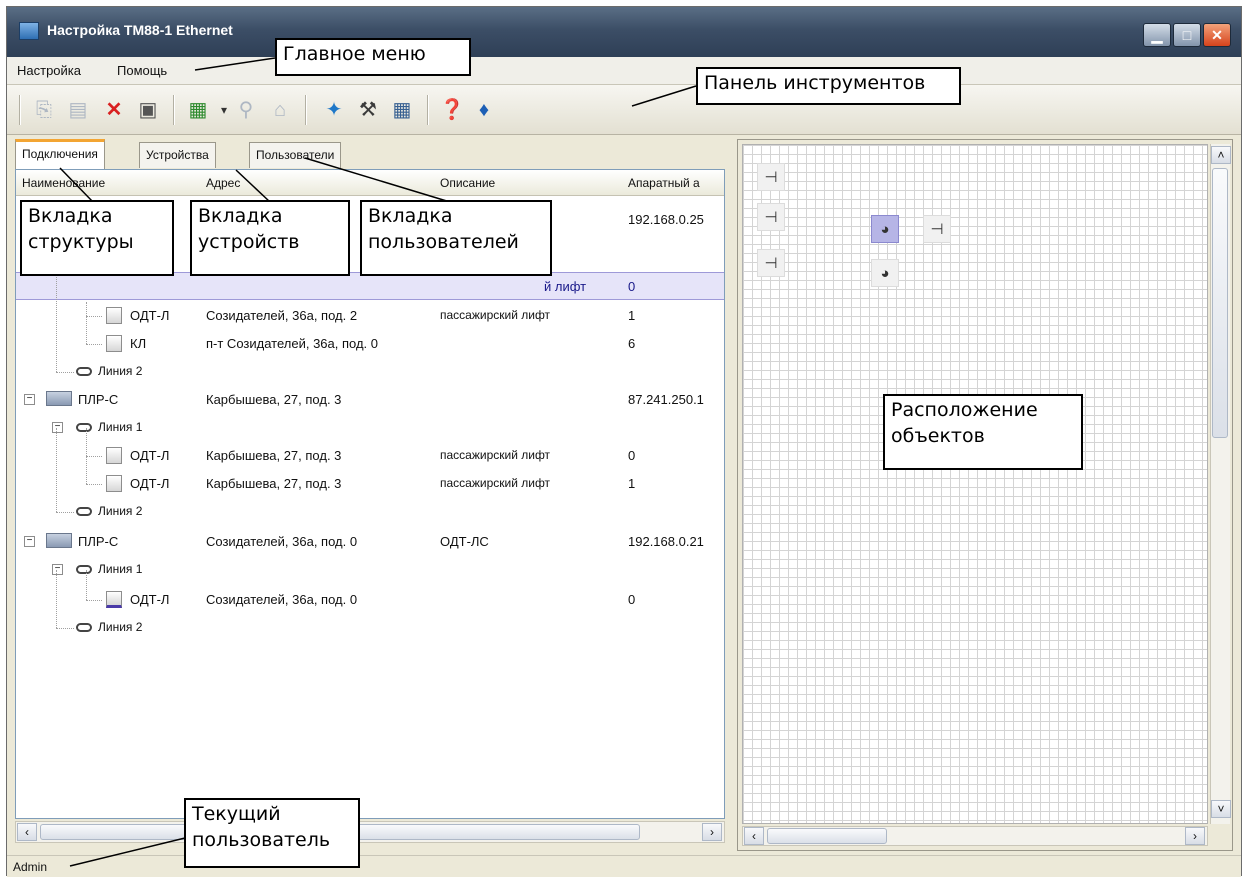  Describe the element at coordinates (1221, 809) in the screenshot. I see `scroll-down-icon: ˅` at that location.